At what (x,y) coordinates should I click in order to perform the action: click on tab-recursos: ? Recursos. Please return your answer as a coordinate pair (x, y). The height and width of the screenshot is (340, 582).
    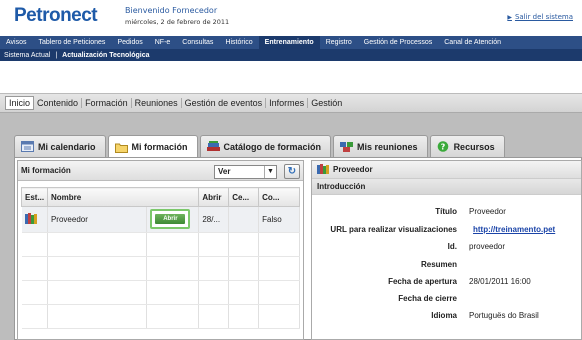
    Looking at the image, I should click on (467, 146).